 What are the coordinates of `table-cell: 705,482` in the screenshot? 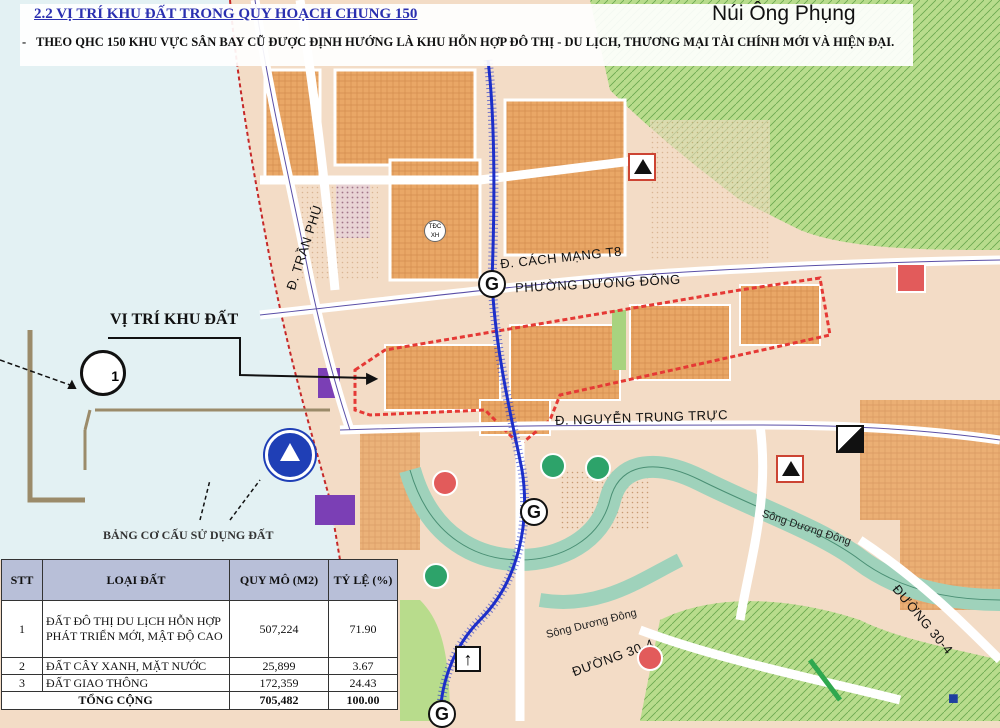 It's located at (279, 700).